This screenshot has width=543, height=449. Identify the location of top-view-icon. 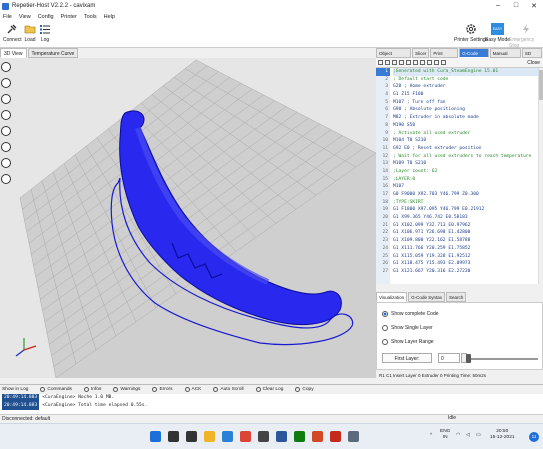
(6, 115).